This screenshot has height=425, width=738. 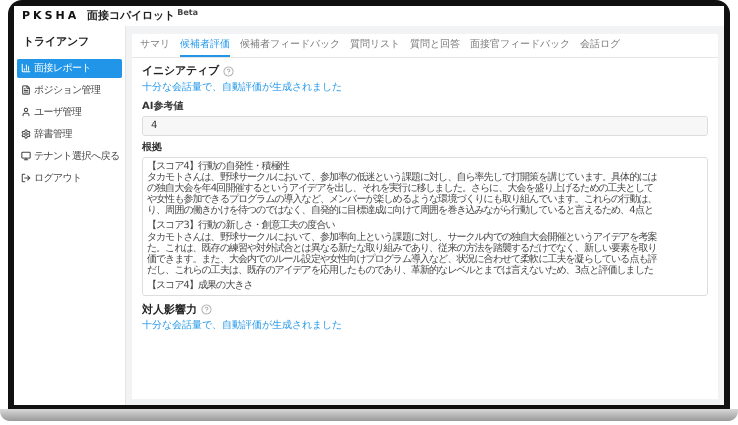 What do you see at coordinates (69, 156) in the screenshot?
I see `sidebar-item: テナント選択へ戻る` at bounding box center [69, 156].